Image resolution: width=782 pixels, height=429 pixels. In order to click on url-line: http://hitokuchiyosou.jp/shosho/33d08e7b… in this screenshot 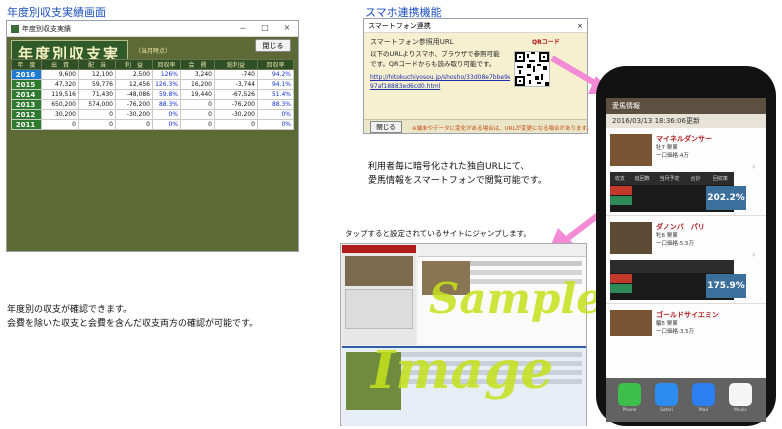, I will do `click(440, 77)`.